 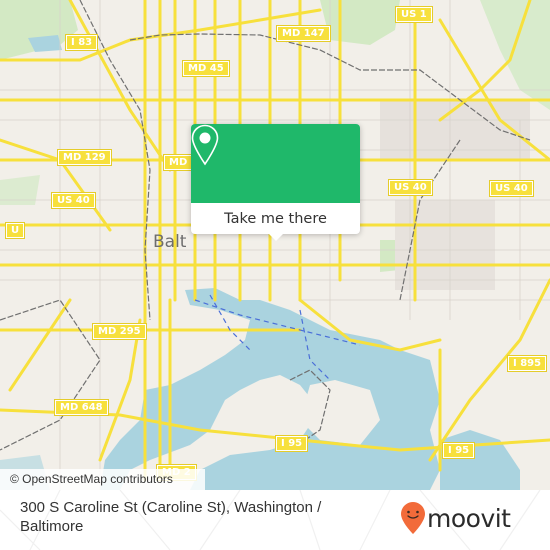 What do you see at coordinates (275, 218) in the screenshot?
I see `take-me-there-button: Take me there` at bounding box center [275, 218].